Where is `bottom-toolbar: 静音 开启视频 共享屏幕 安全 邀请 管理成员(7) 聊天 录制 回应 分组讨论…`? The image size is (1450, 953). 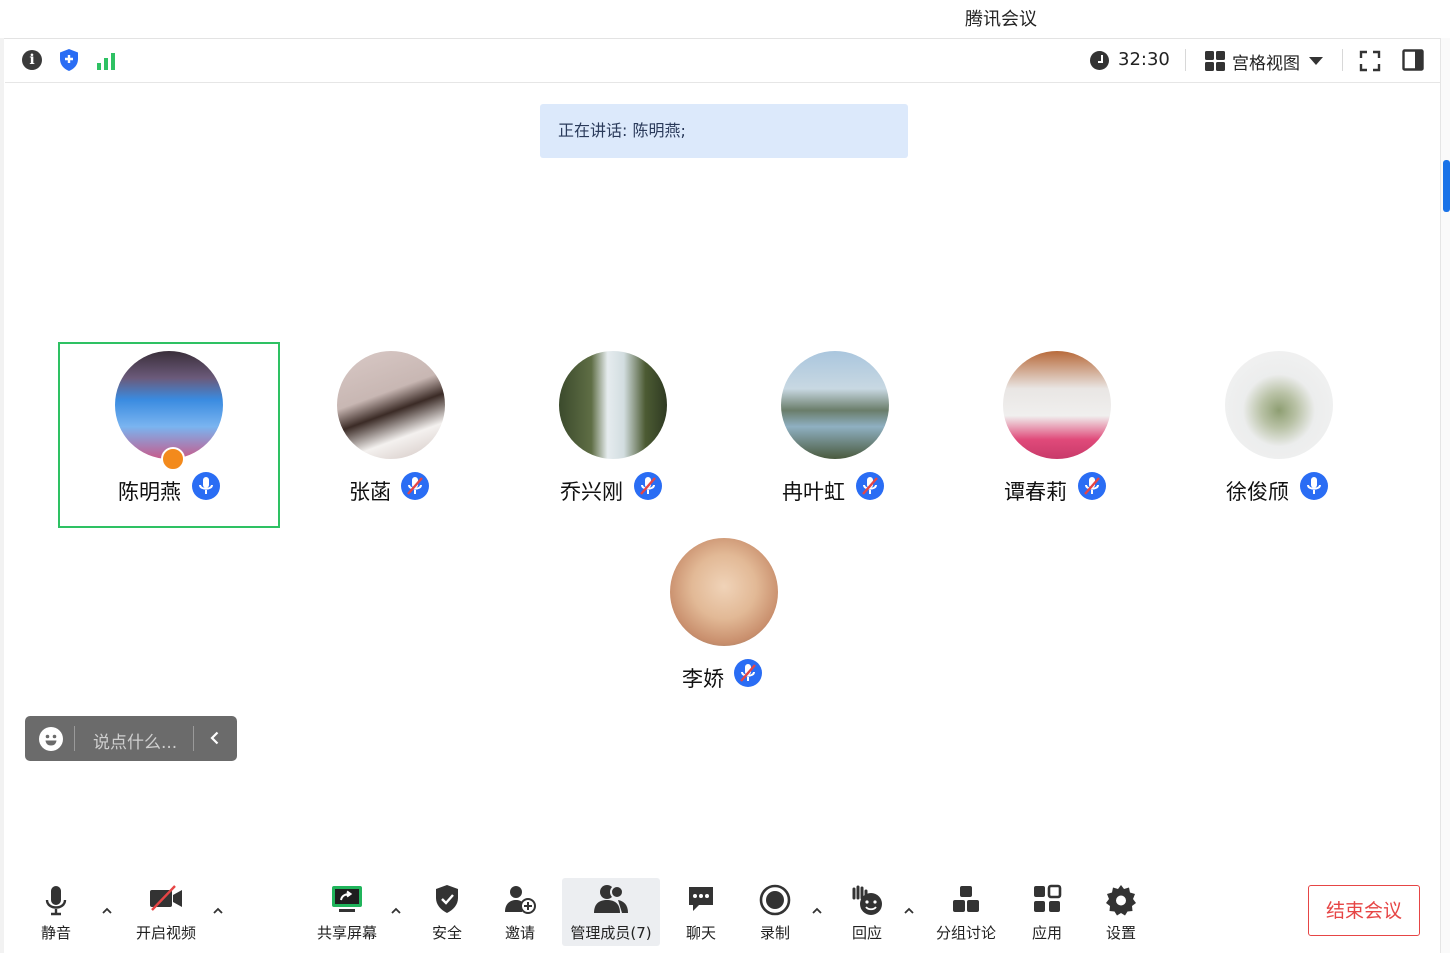
bottom-toolbar: 静音 开启视频 共享屏幕 安全 邀请 管理成员(7) 聊天 录制 回应 分组讨论… is located at coordinates (722, 911).